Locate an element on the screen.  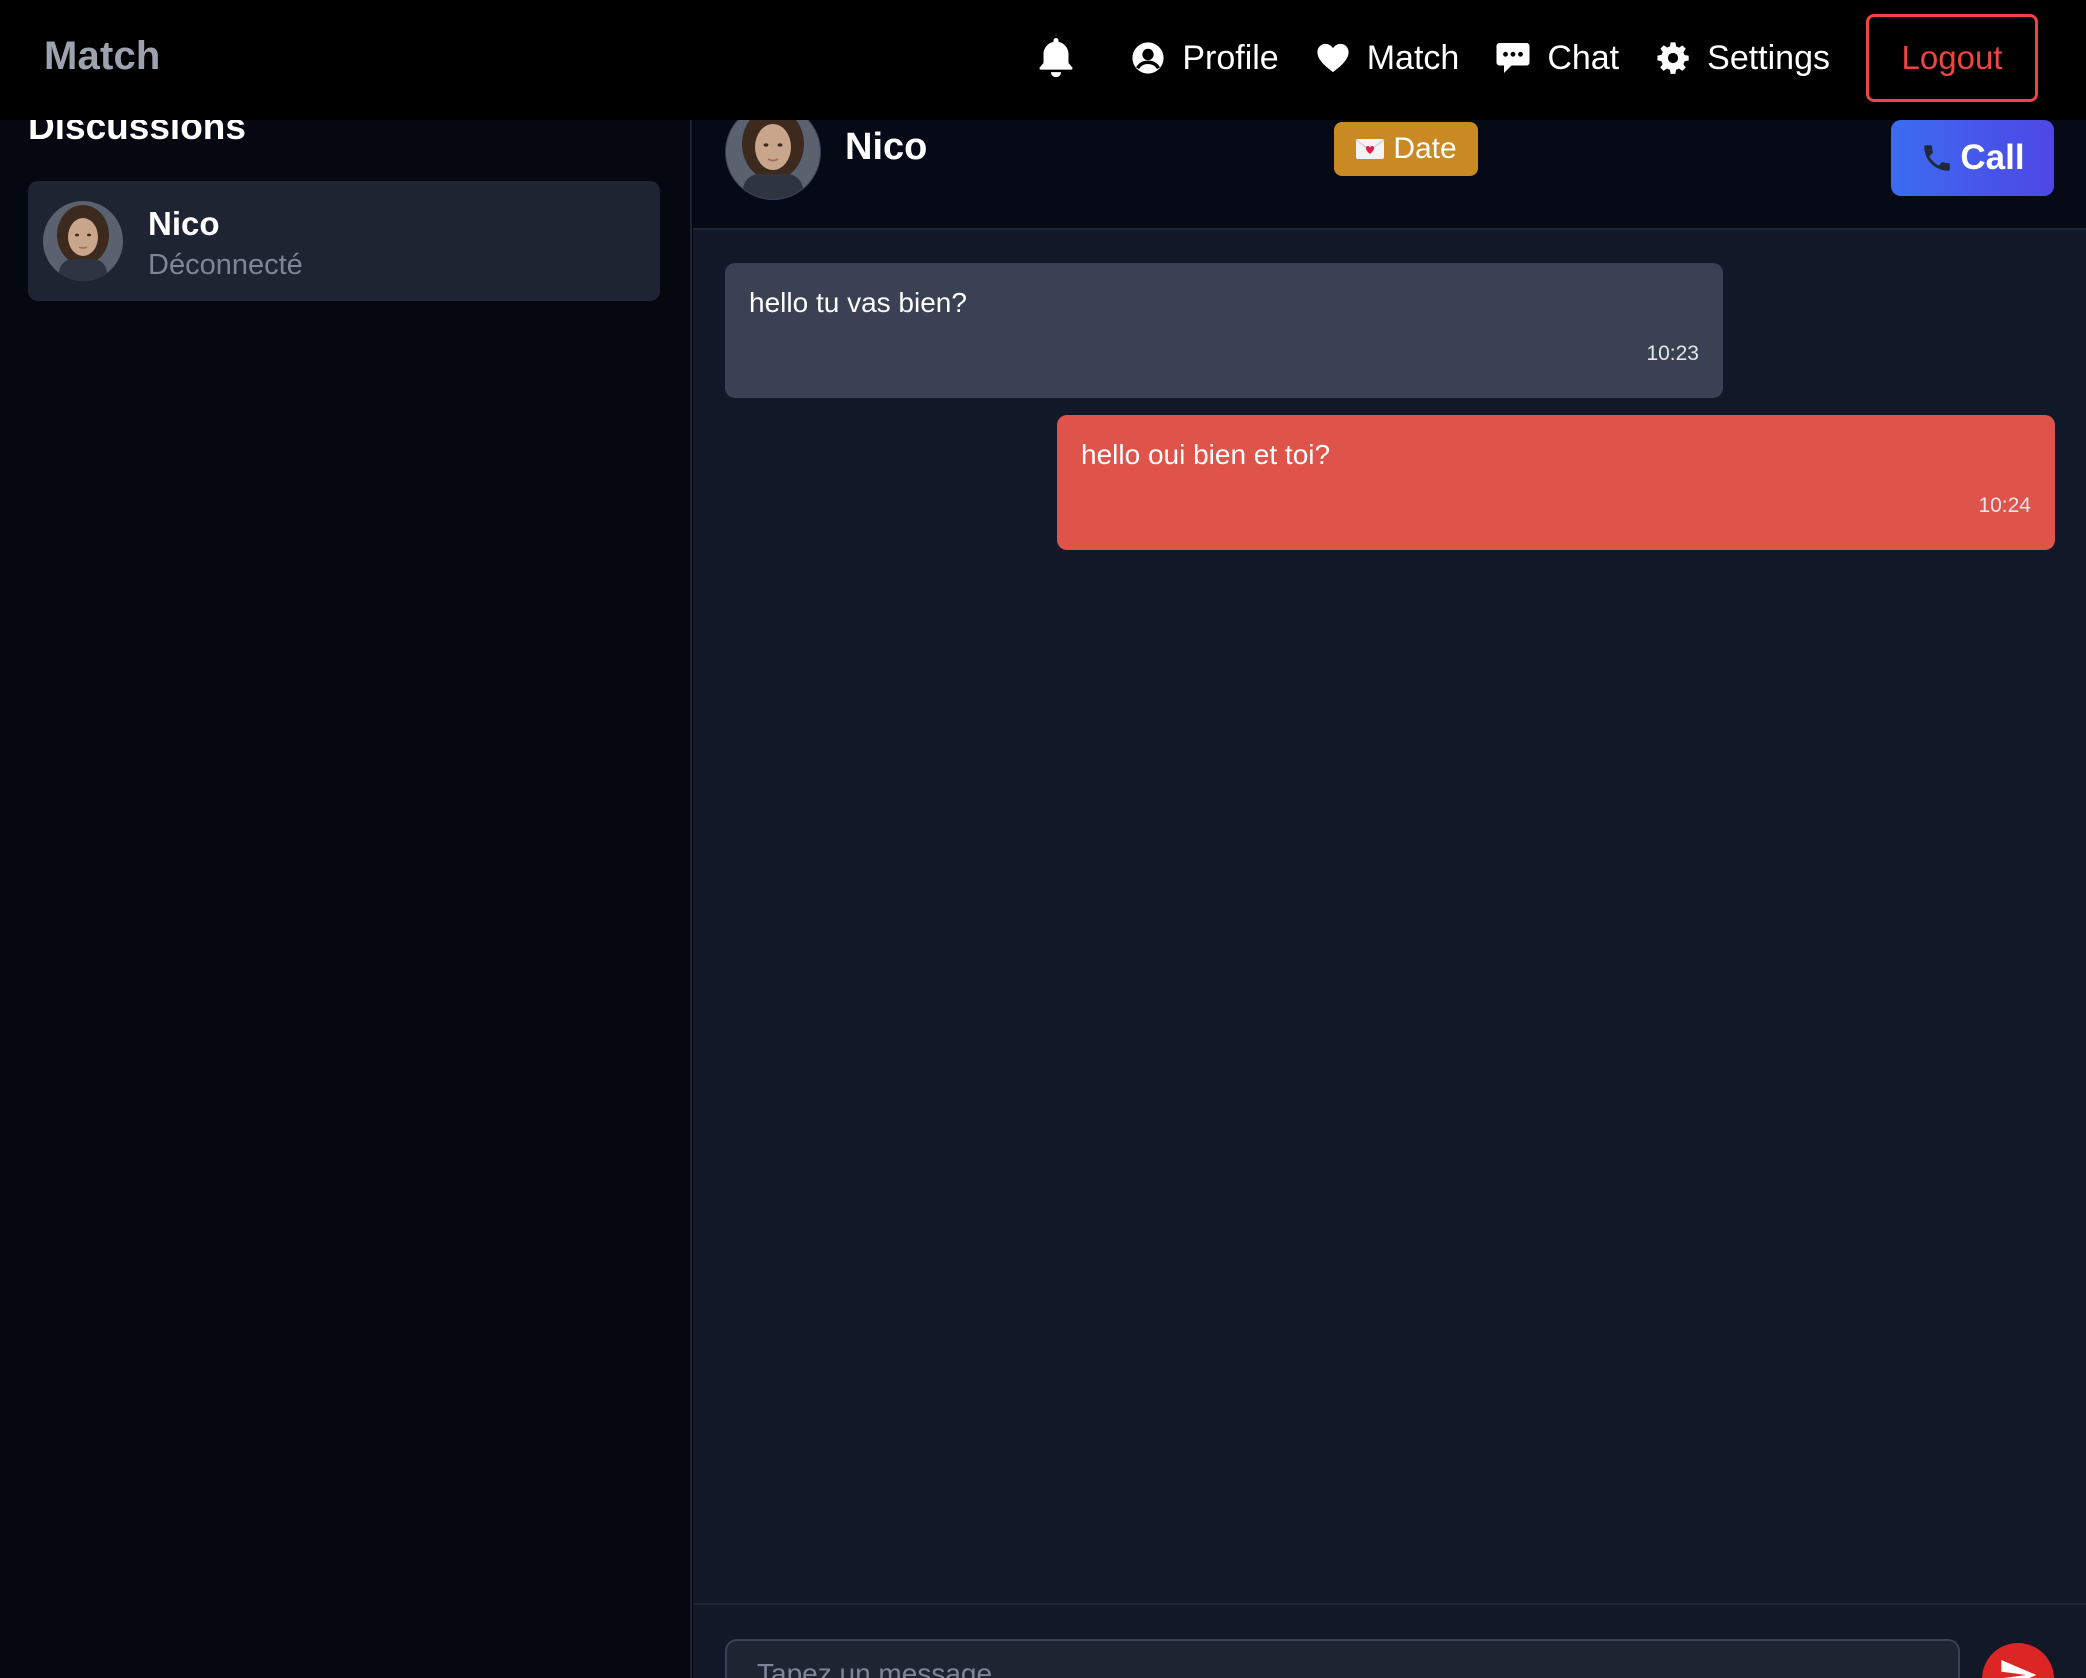
message-time: 10:23 is located at coordinates (1672, 353).